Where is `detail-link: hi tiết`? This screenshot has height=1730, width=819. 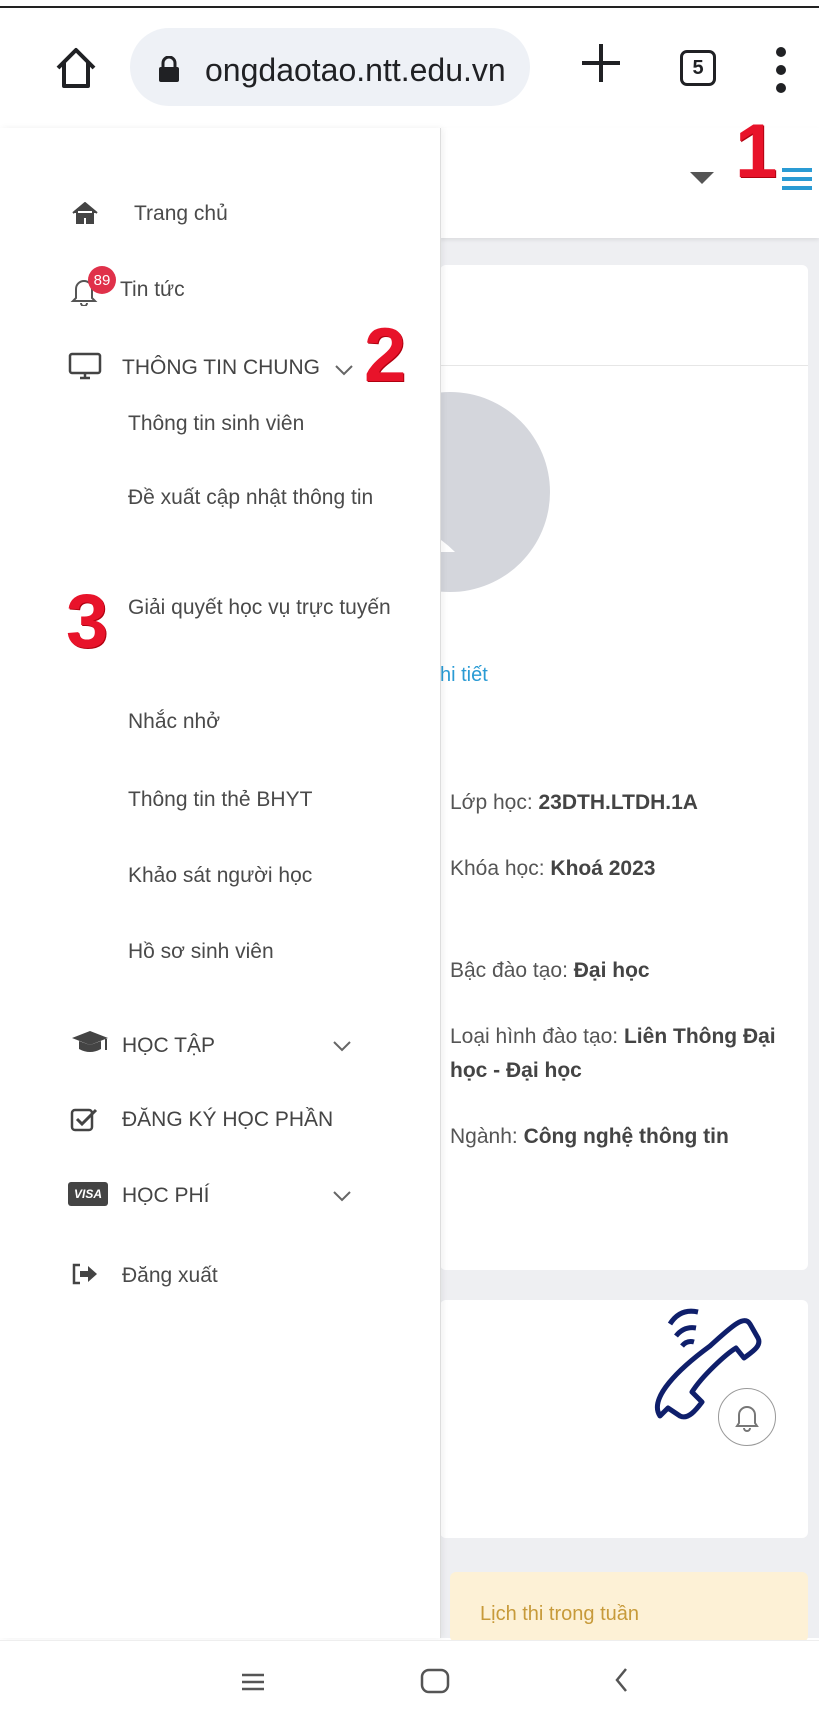 detail-link: hi tiết is located at coordinates (464, 675).